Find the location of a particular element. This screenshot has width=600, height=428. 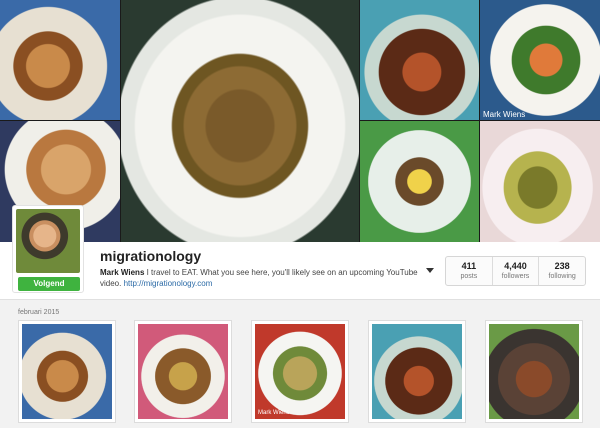

profile-stats: 411 posts 4,440 followers 238 following is located at coordinates (515, 271).